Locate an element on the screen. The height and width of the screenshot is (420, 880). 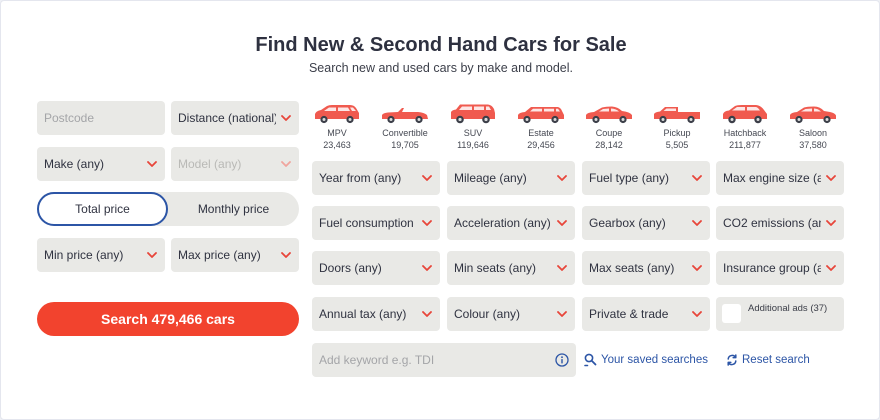
body-type-name: Saloon is located at coordinates (813, 133).